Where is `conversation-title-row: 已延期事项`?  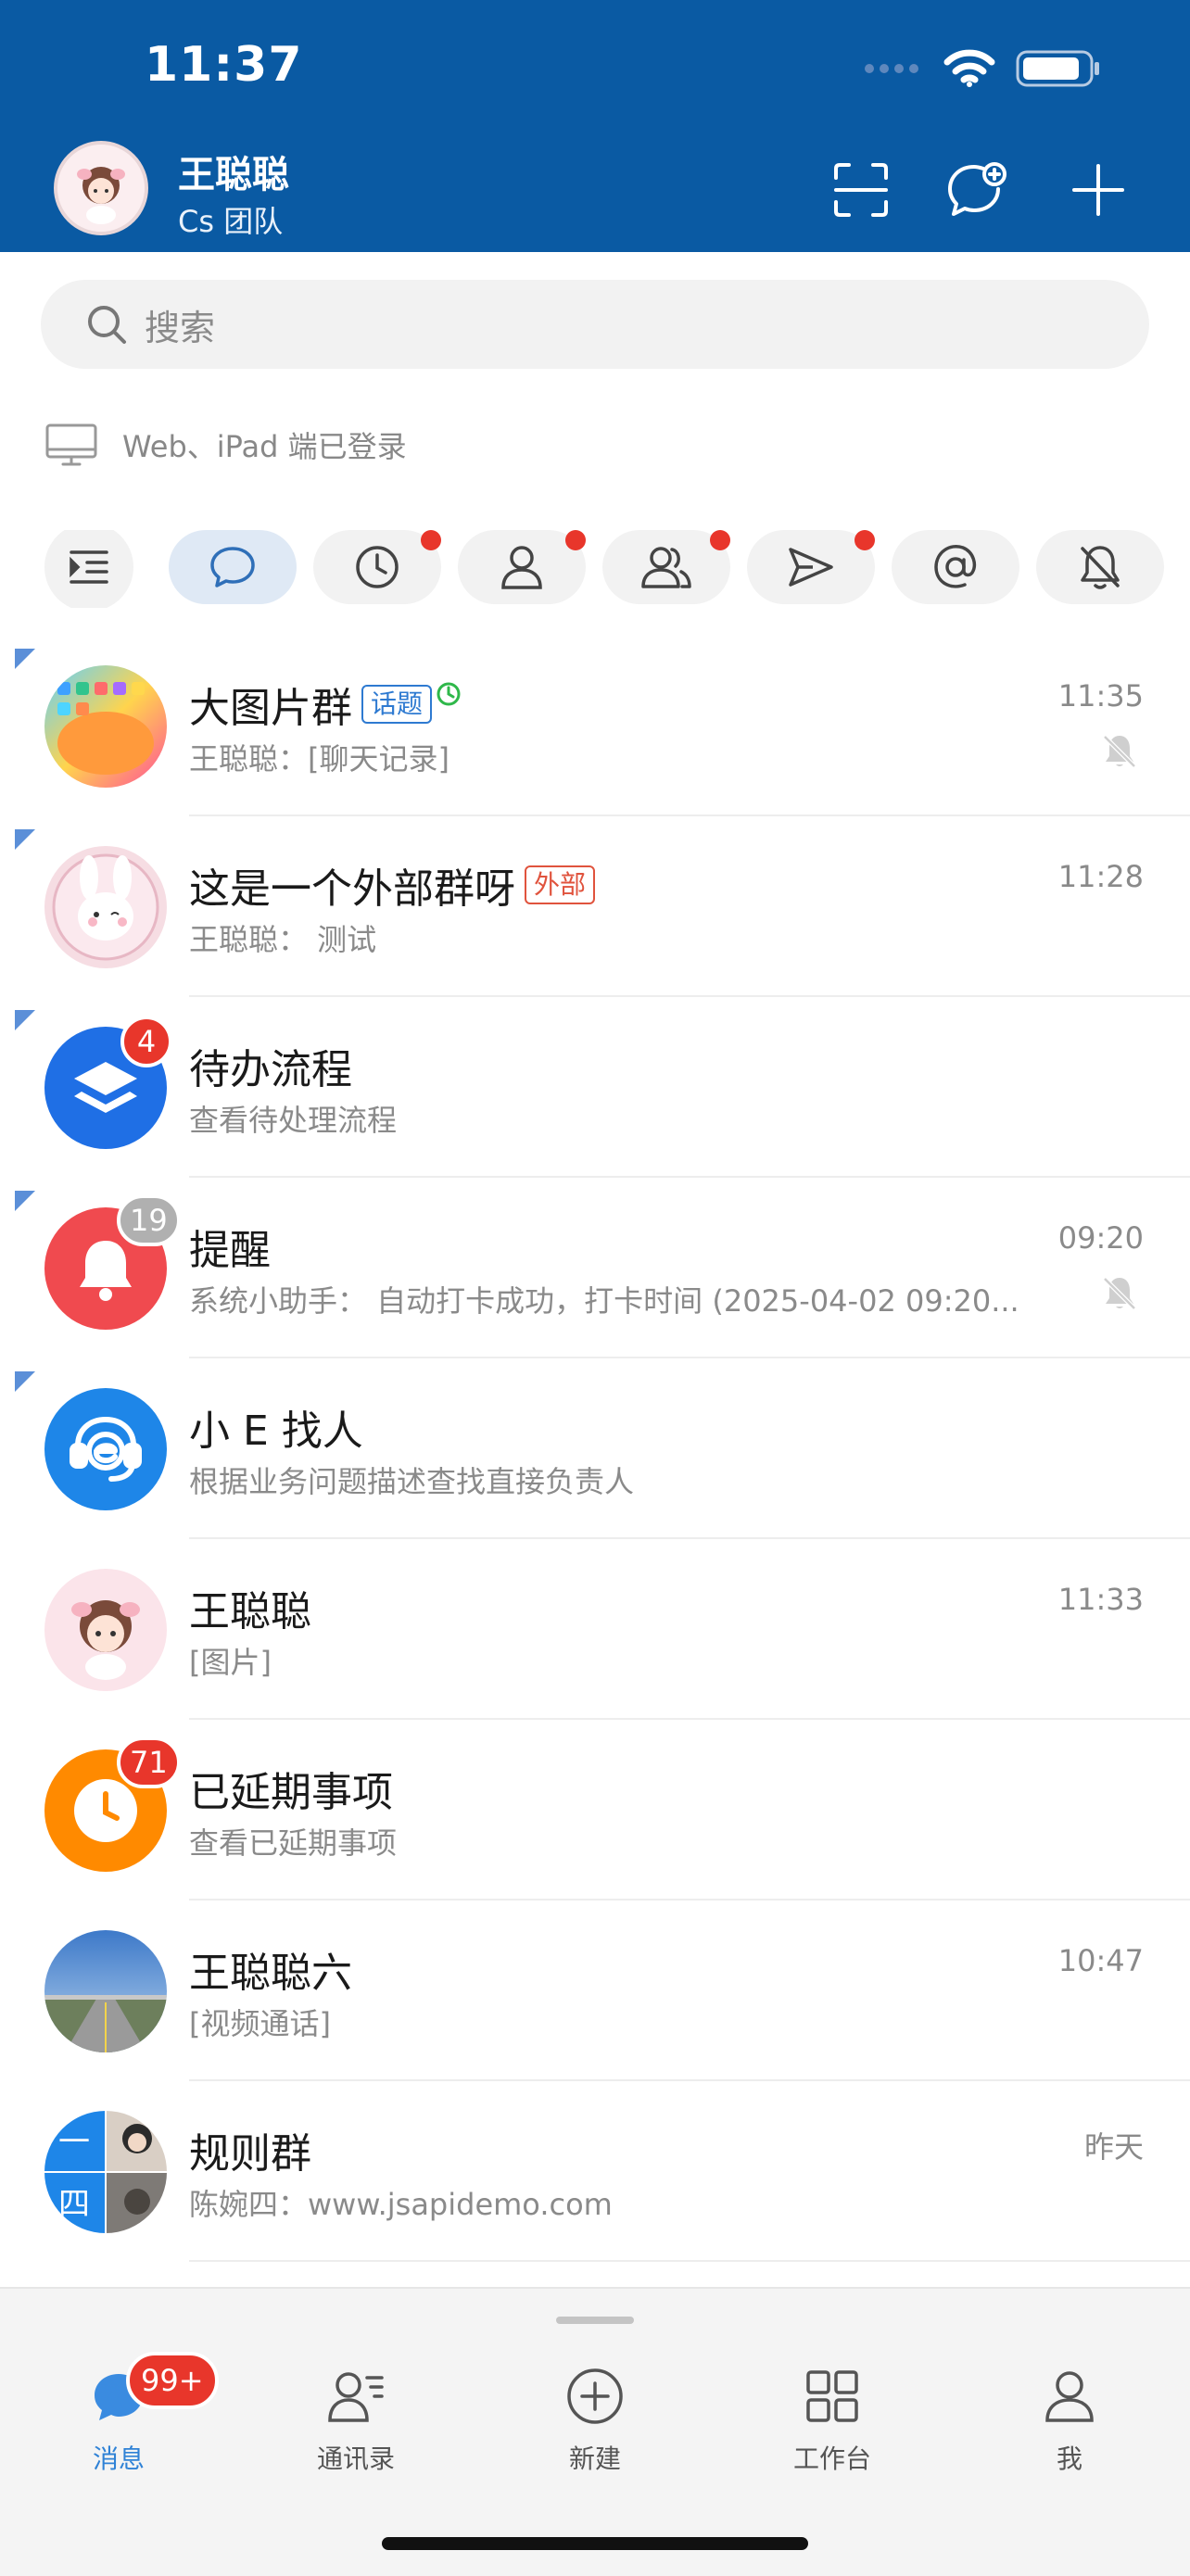
conversation-title-row: 已延期事项 is located at coordinates (291, 1788).